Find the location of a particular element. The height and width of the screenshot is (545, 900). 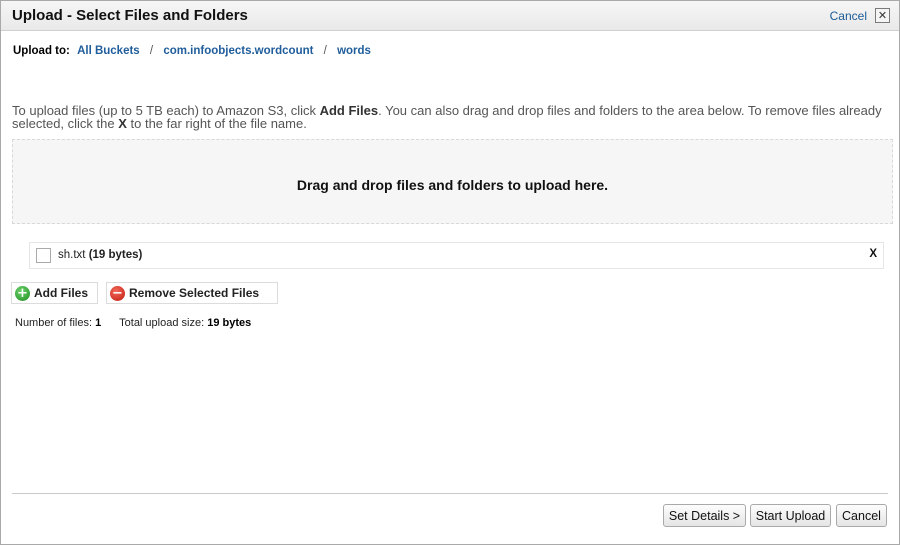

upload-size-label: Total upload size: is located at coordinates (162, 323).